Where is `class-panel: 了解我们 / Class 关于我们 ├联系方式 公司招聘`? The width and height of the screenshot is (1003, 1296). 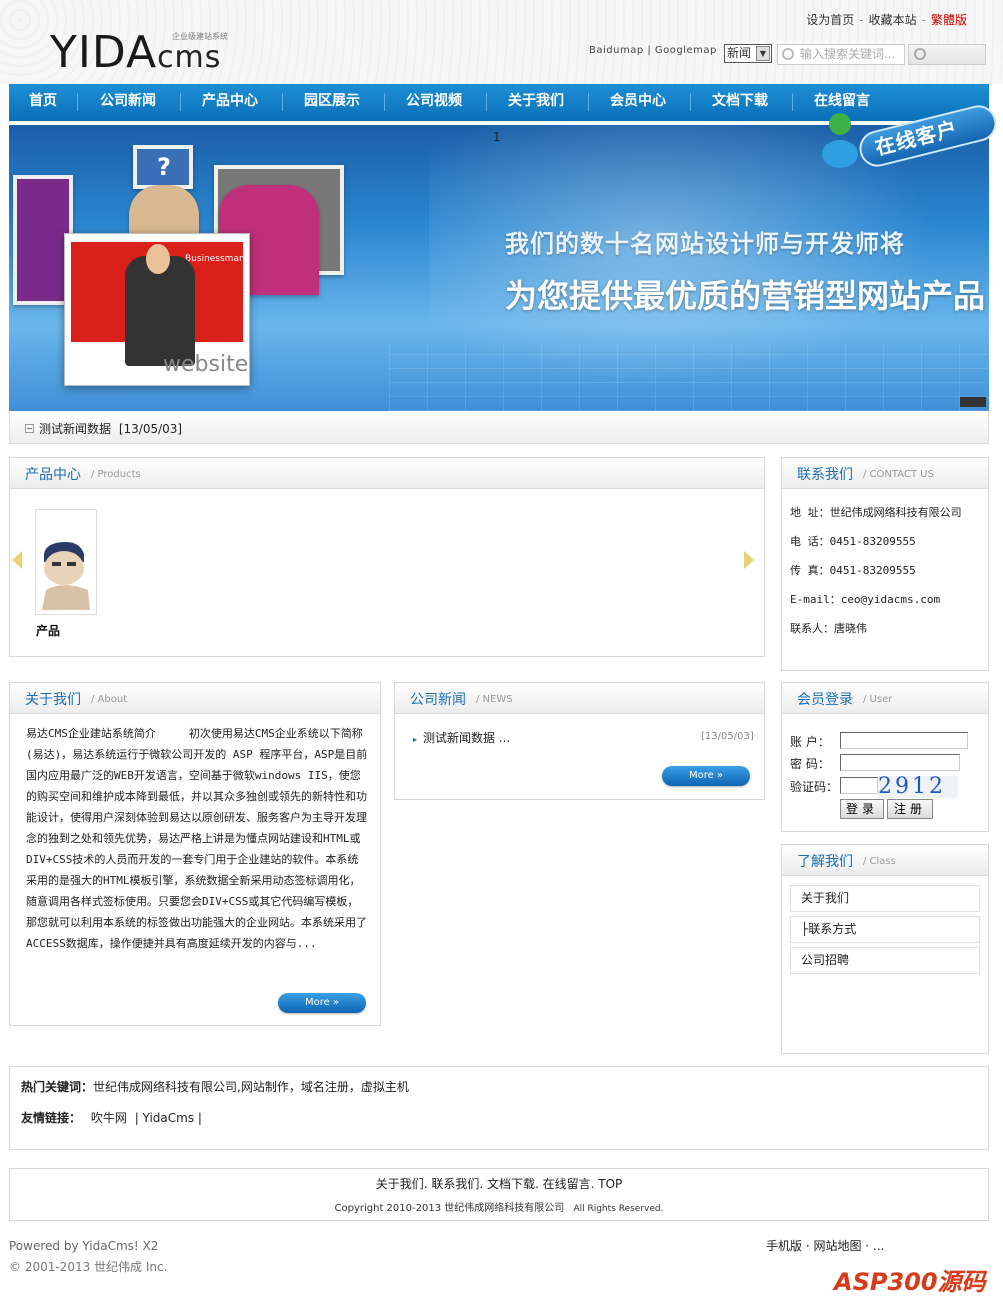
class-panel: 了解我们 / Class 关于我们 ├联系方式 公司招聘 is located at coordinates (885, 949).